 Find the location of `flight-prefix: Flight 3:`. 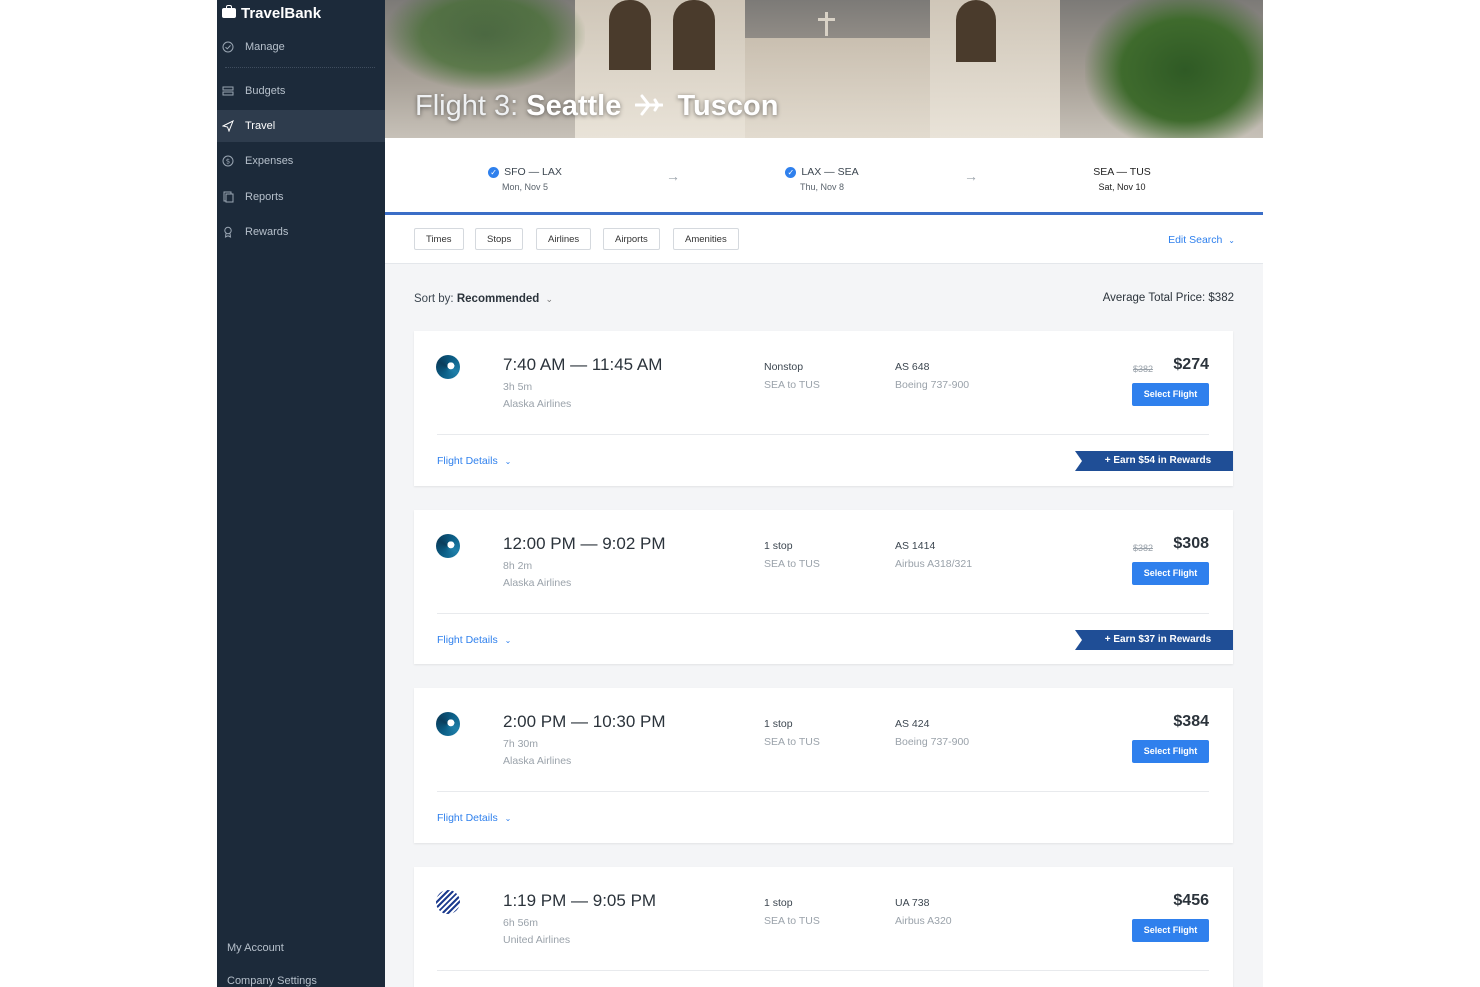

flight-prefix: Flight 3: is located at coordinates (467, 106).